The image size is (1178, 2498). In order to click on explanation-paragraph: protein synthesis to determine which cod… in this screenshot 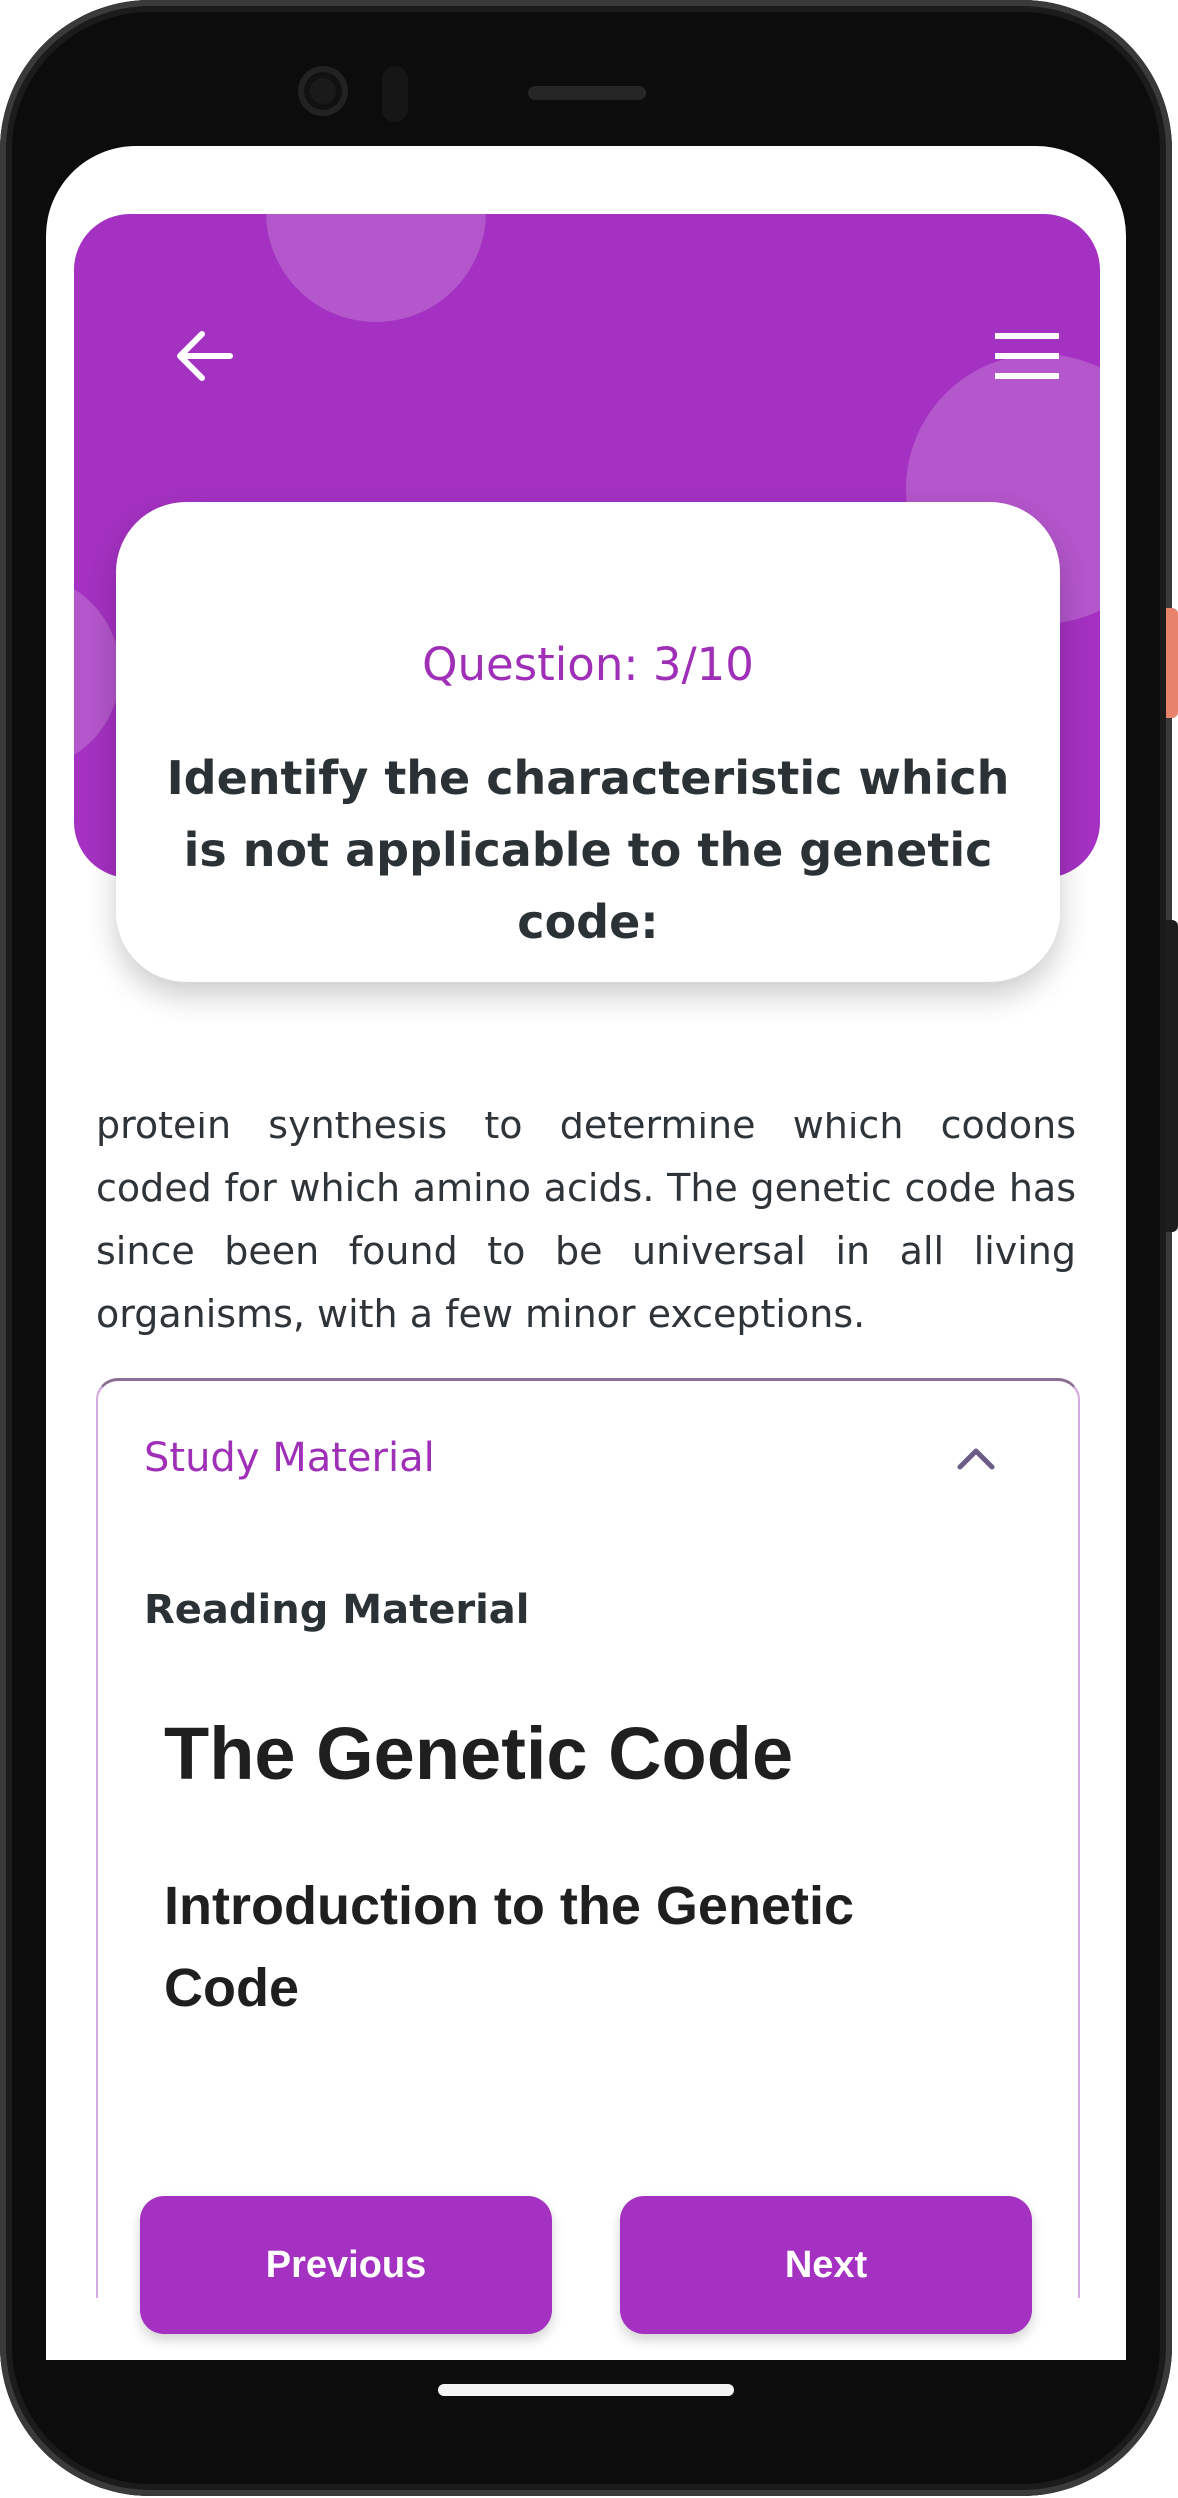, I will do `click(586, 1224)`.